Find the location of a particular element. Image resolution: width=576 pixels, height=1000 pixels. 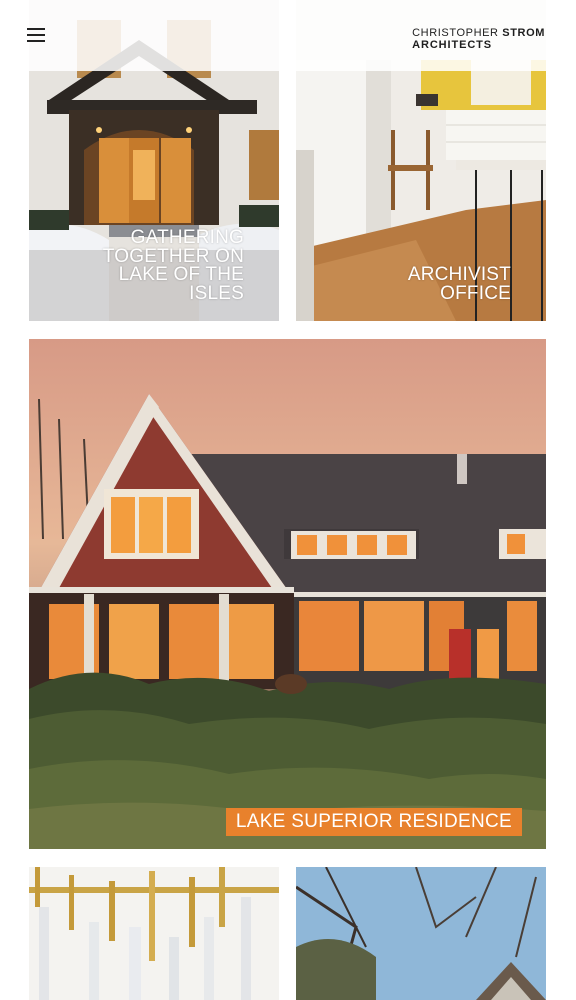

project-title-badge: LAKE SUPERIOR RESIDENCE is located at coordinates (373, 822).